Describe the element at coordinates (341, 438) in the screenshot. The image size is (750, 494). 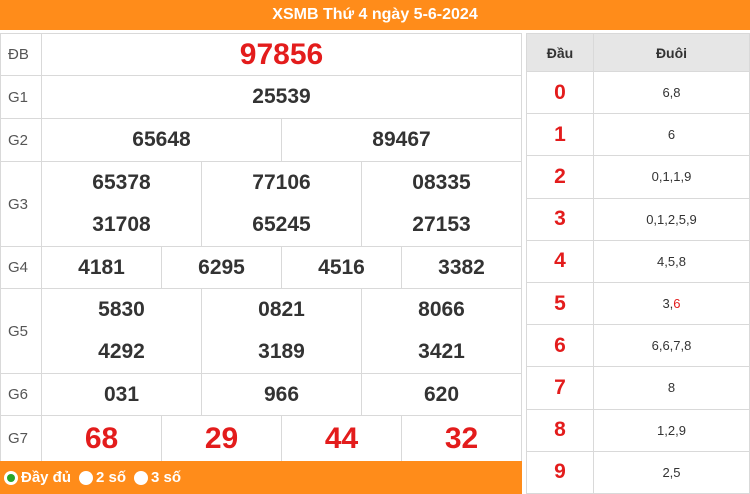
I see `prize-number: 44` at that location.